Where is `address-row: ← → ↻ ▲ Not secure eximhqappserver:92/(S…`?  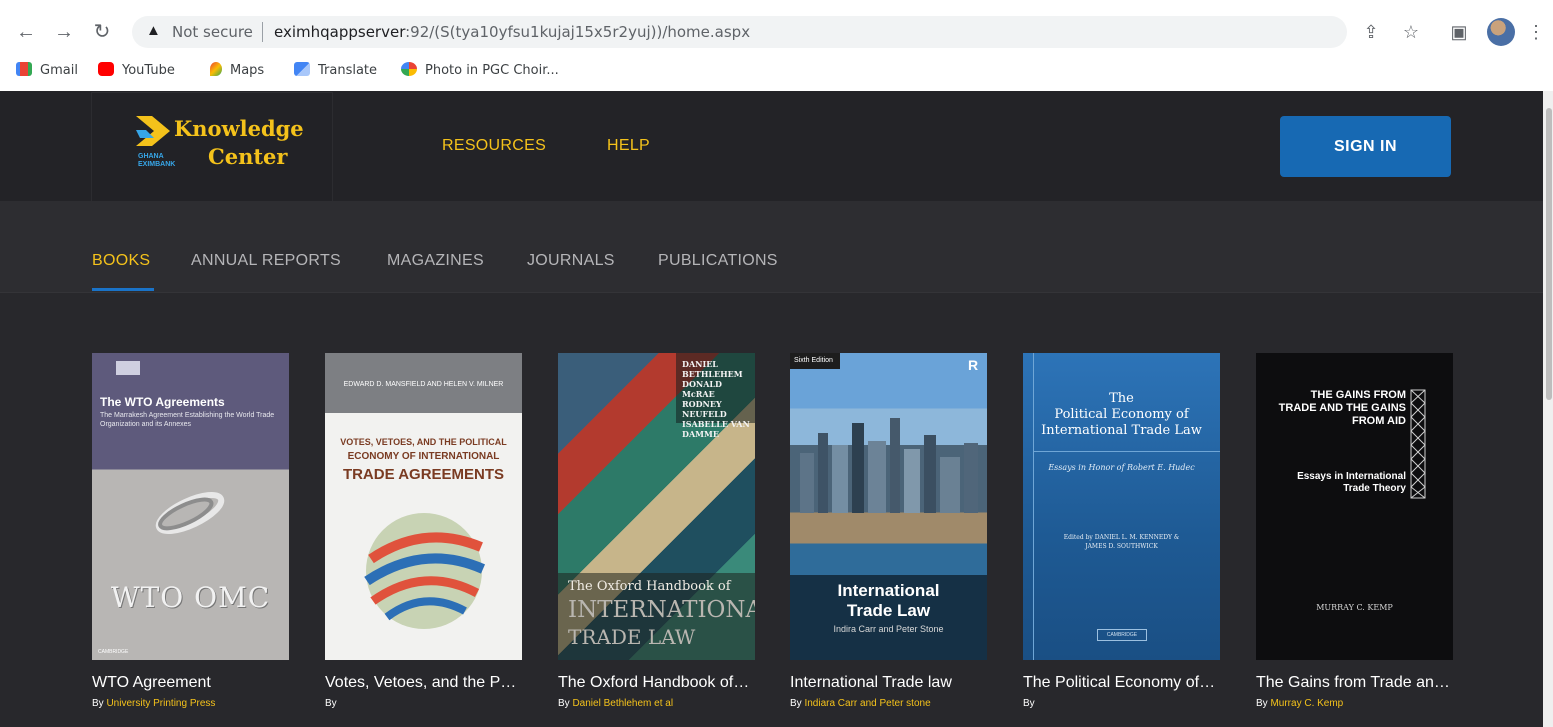
address-row: ← → ↻ ▲ Not secure eximhqappserver:92/(S… is located at coordinates (776, 32).